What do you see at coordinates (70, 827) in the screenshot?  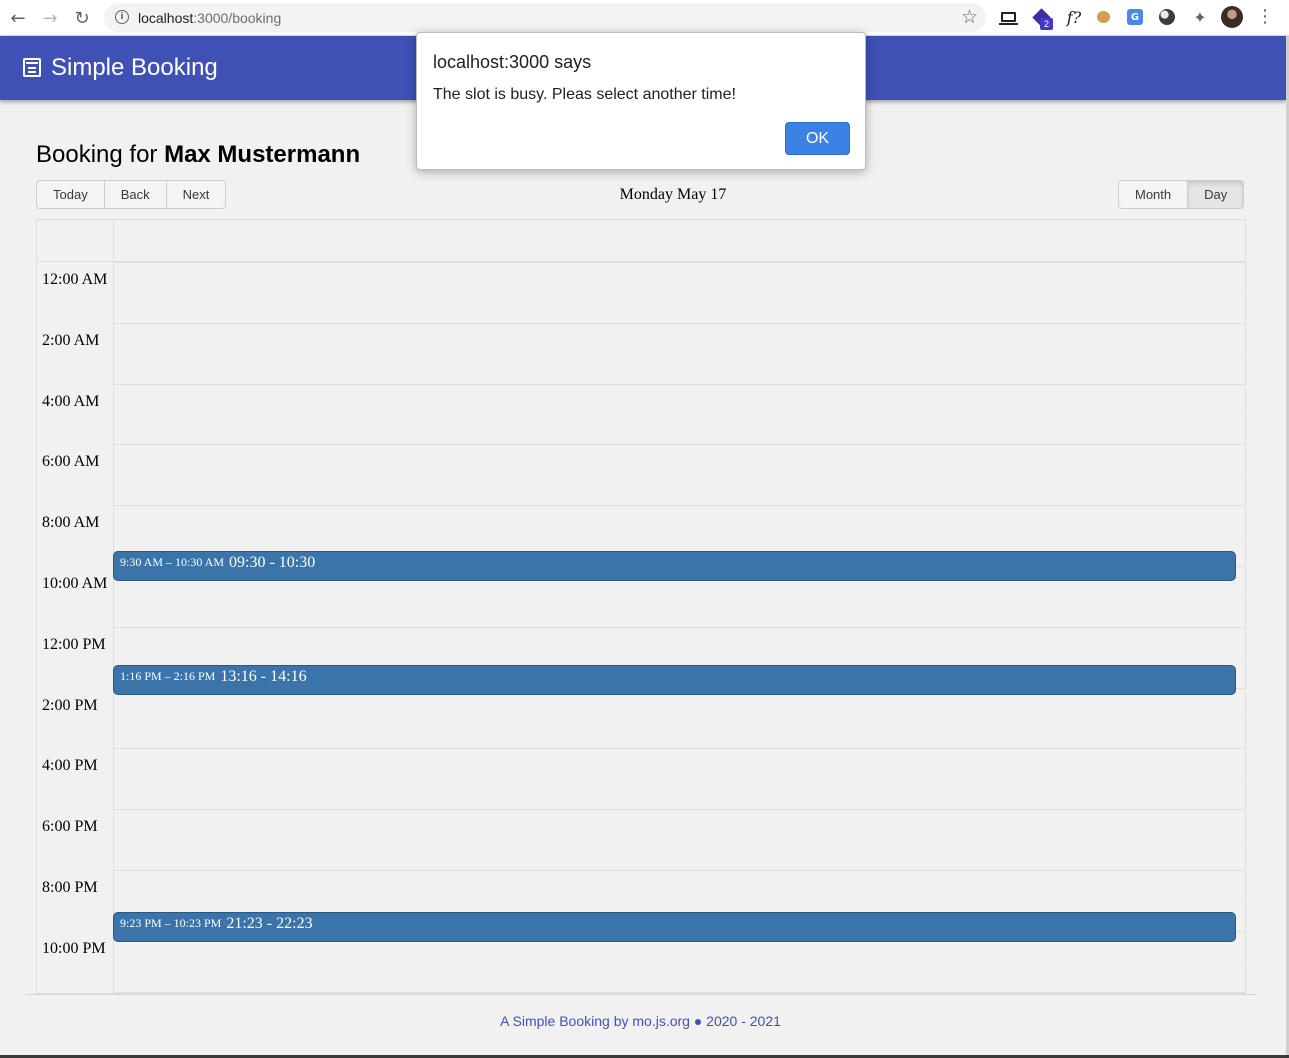 I see `time-label: 6:00 PM` at bounding box center [70, 827].